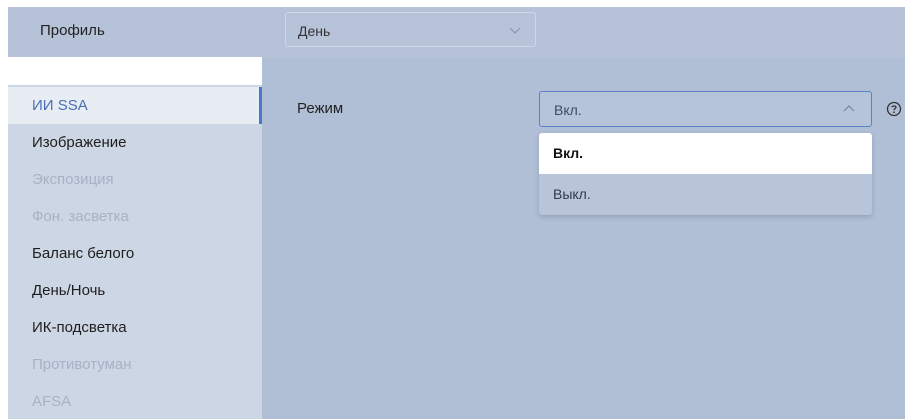 This screenshot has height=419, width=905. I want to click on sidebar-item-label: ИК-подсветка, so click(79, 327).